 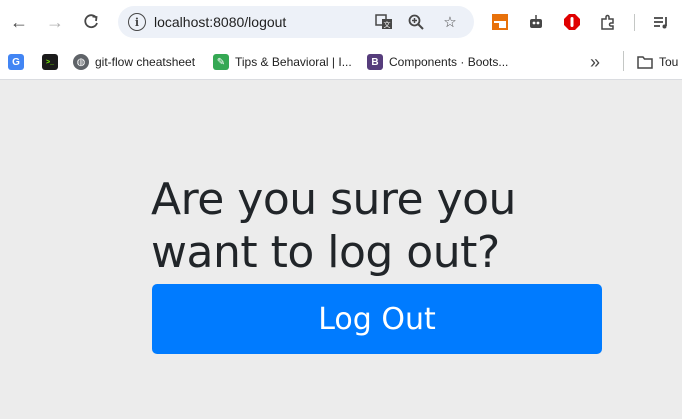 What do you see at coordinates (375, 62) in the screenshot?
I see `bootstrap-icon: B` at bounding box center [375, 62].